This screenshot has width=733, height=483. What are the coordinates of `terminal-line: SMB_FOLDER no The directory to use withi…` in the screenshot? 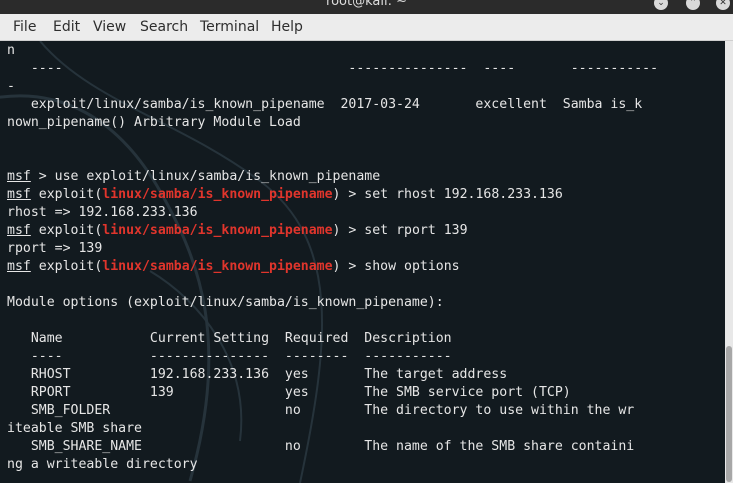 It's located at (332, 411).